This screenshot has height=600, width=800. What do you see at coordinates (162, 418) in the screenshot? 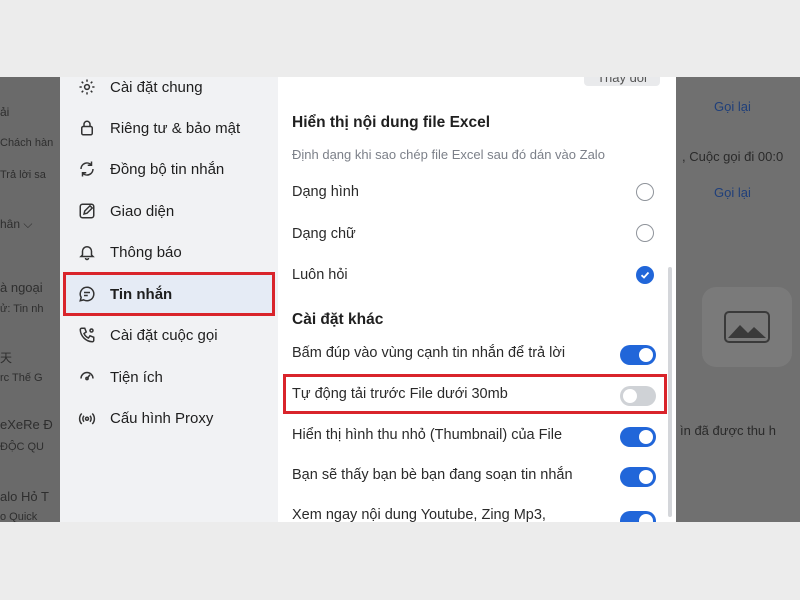
I see `sidebar-item-label: Cấu hình Proxy` at bounding box center [162, 418].